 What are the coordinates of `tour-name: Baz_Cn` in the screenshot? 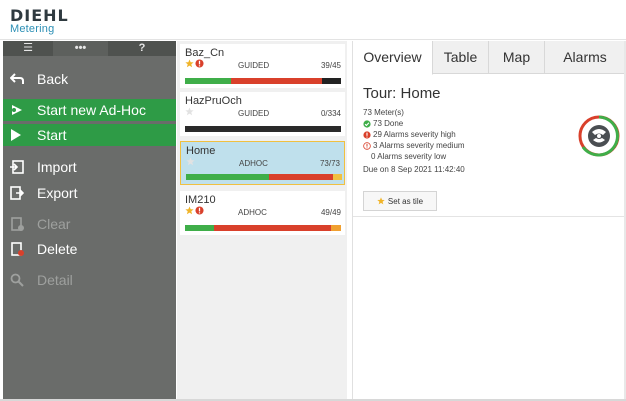 It's located at (205, 53).